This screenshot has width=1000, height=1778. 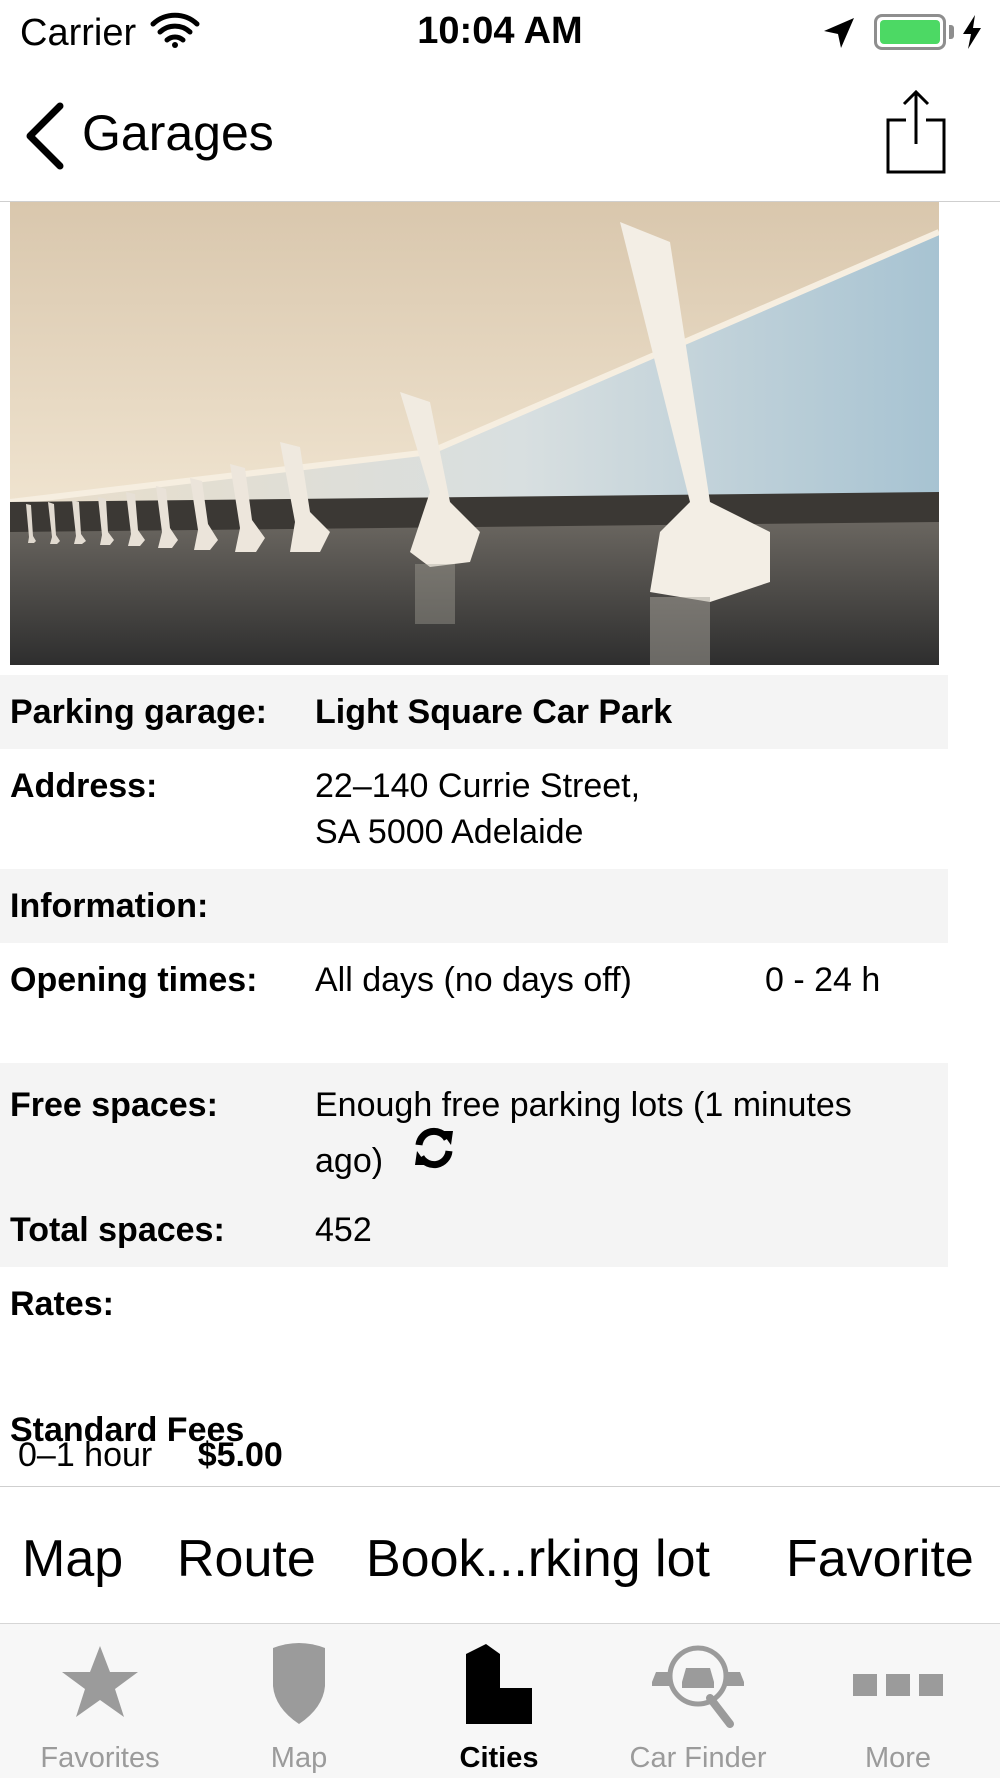 I want to click on navigation-bar: Garages, so click(x=500, y=136).